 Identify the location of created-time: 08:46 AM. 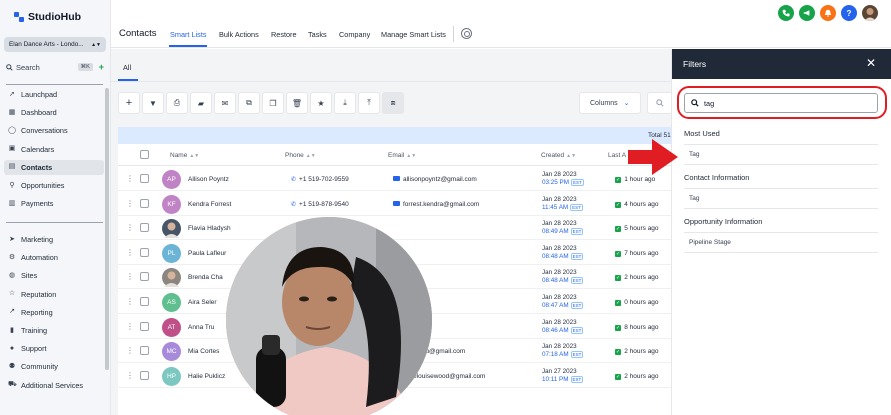
(555, 330).